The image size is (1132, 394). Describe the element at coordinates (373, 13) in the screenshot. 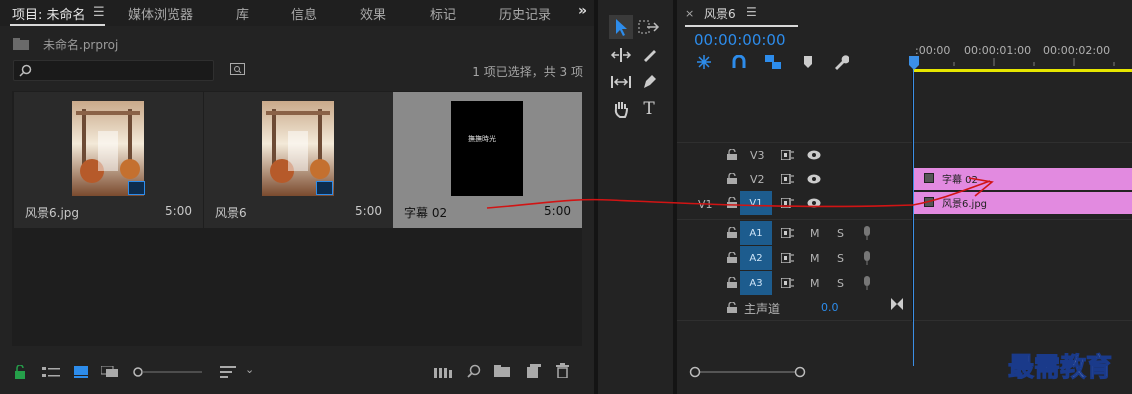

I see `tab-effects: 效果` at that location.